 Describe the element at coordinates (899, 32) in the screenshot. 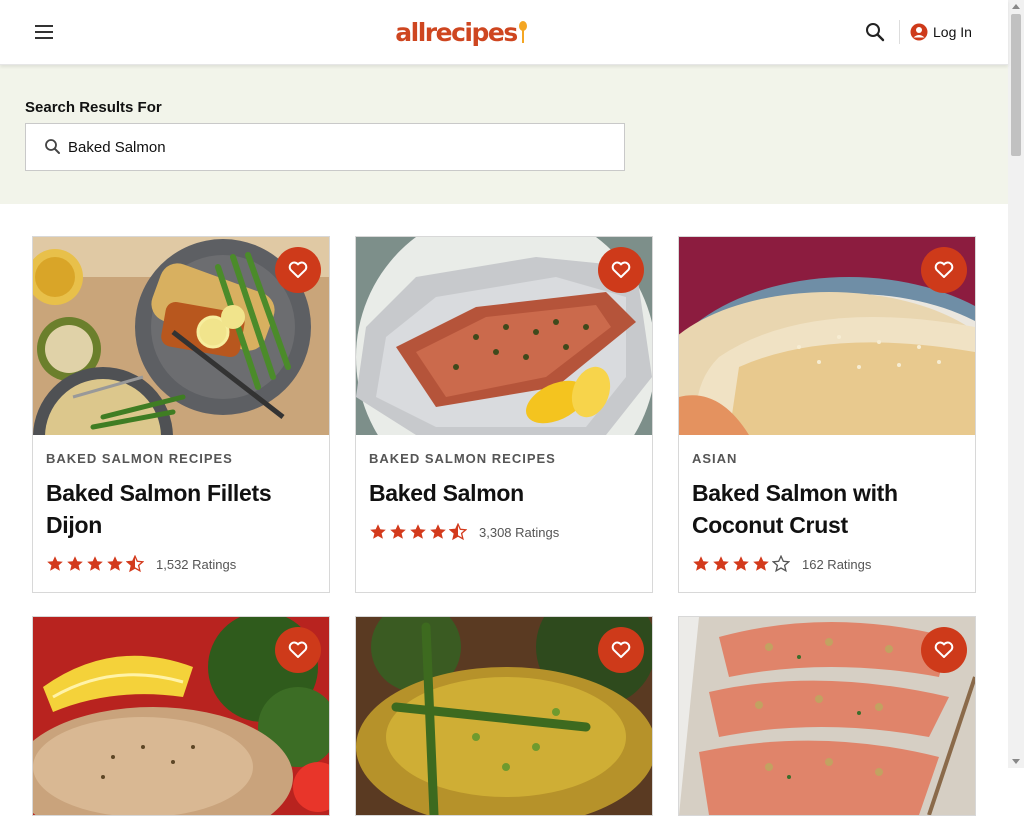

I see `header-divider` at that location.